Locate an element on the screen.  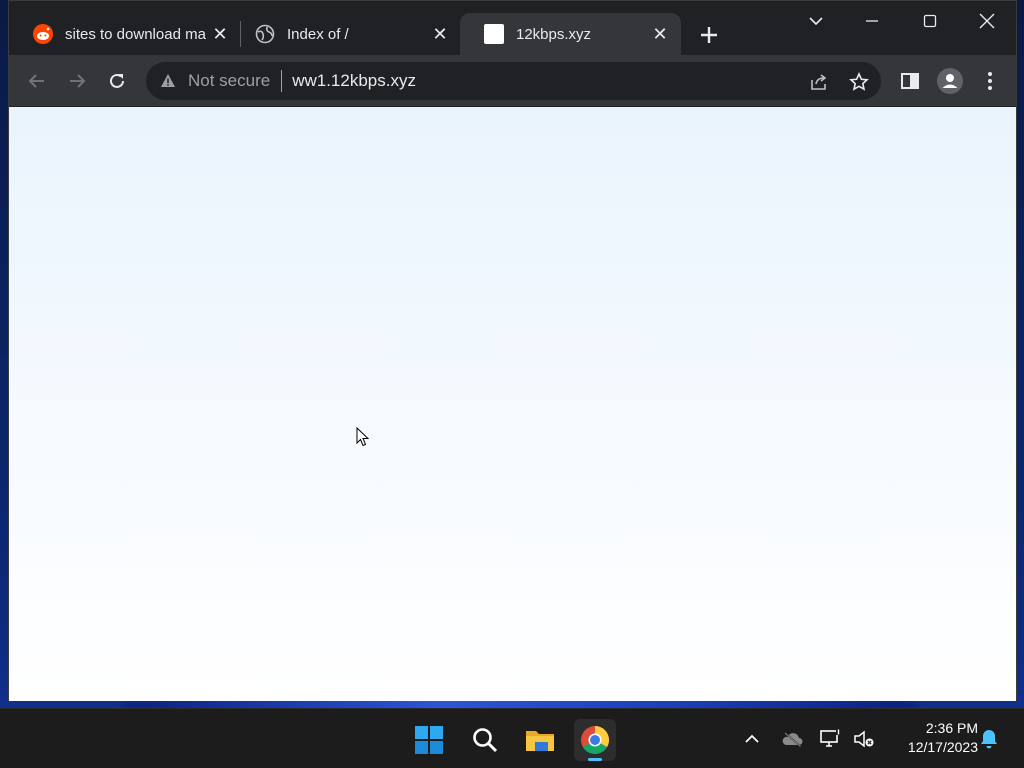
reload-icon is located at coordinates (117, 81).